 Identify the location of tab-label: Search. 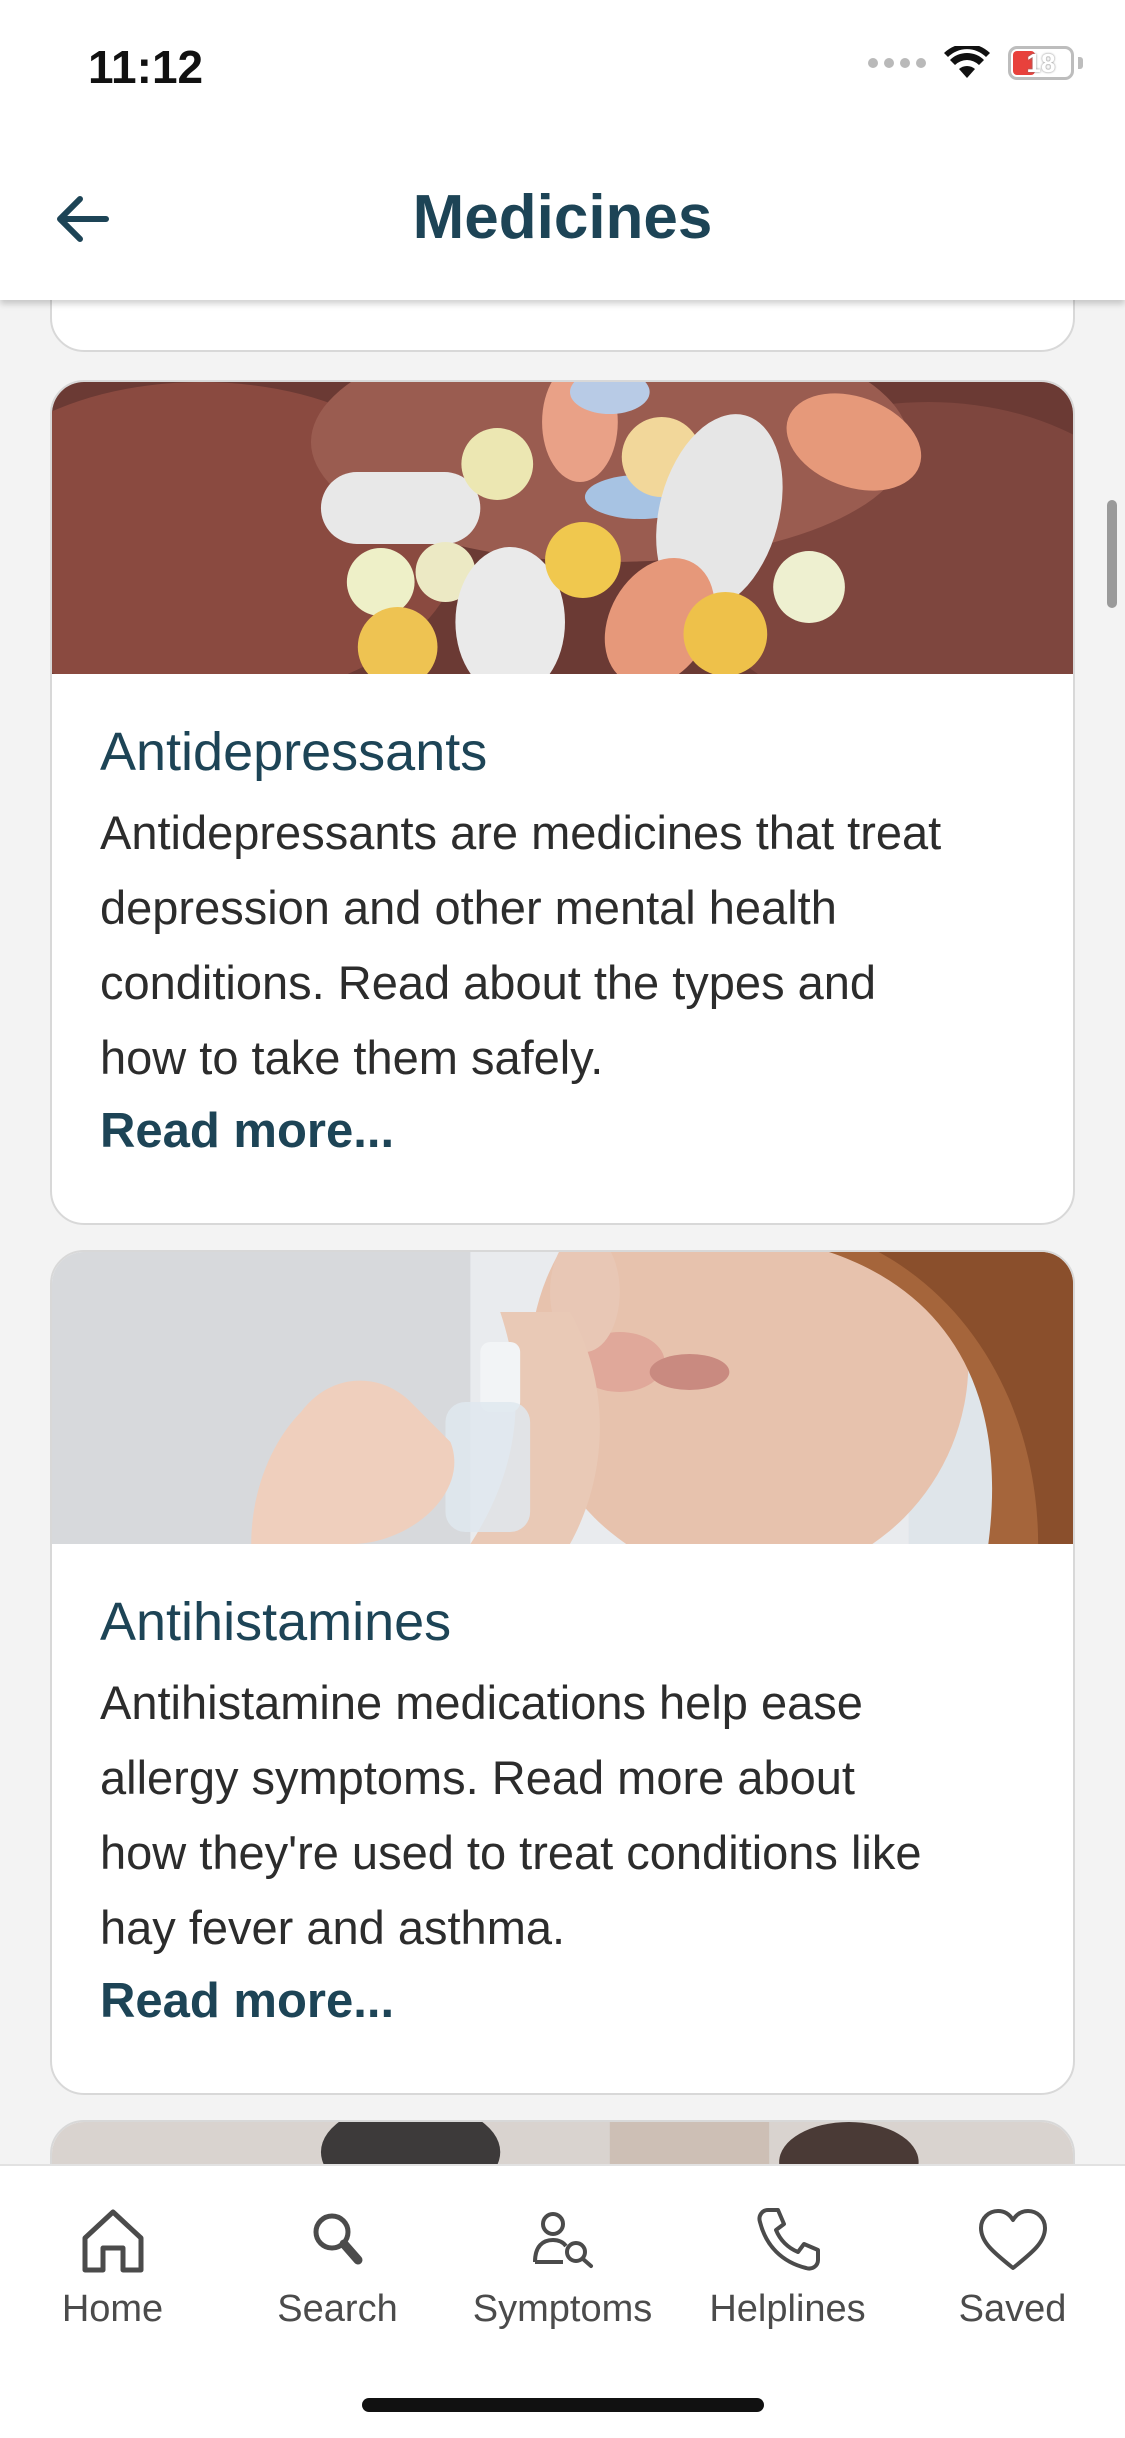
(337, 2309).